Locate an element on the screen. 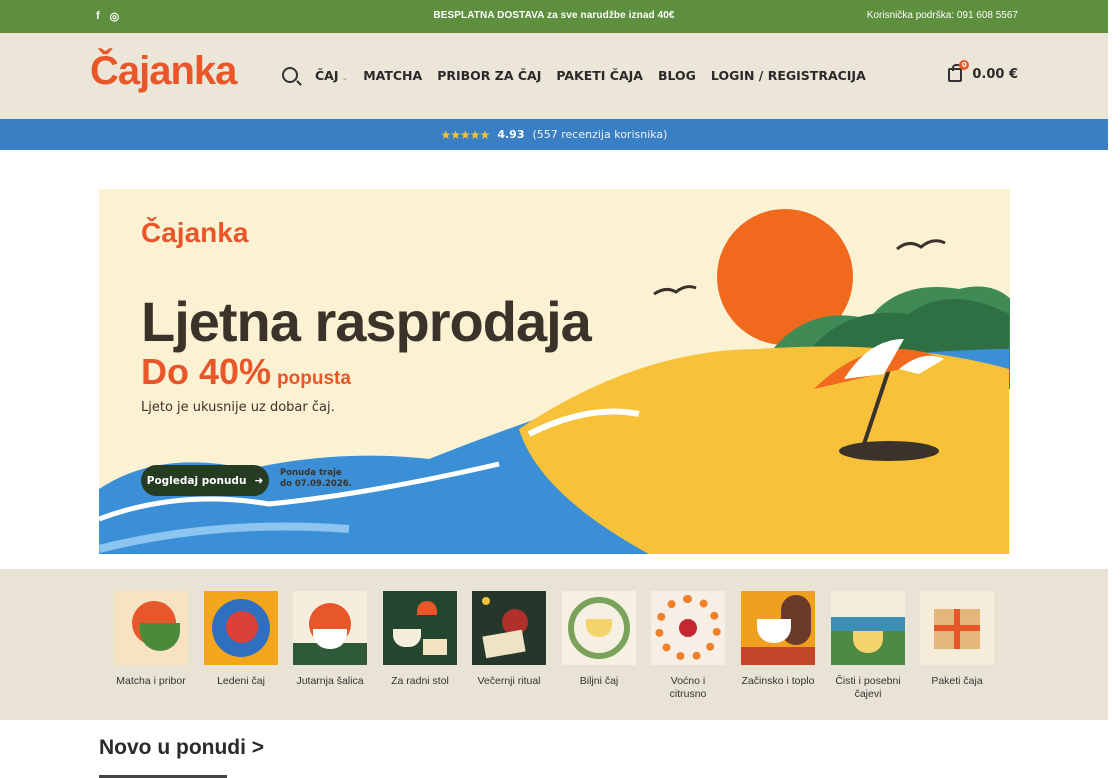 The width and height of the screenshot is (1120, 778). citrus-tea-image is located at coordinates (688, 628).